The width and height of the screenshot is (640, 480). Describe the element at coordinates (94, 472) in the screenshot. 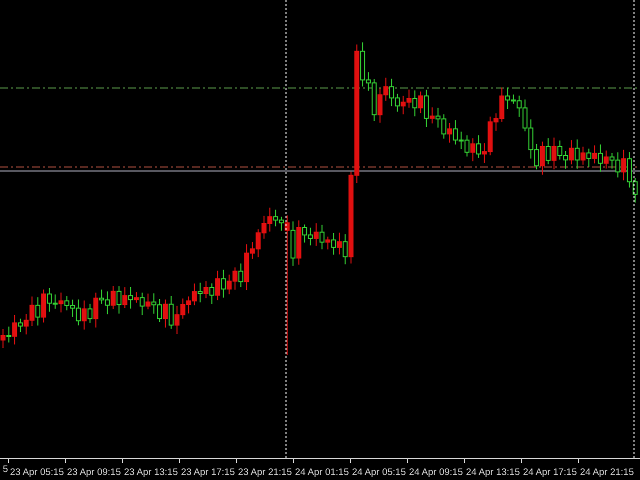

I see `time-axis-label: 23 Apr 09:15` at that location.